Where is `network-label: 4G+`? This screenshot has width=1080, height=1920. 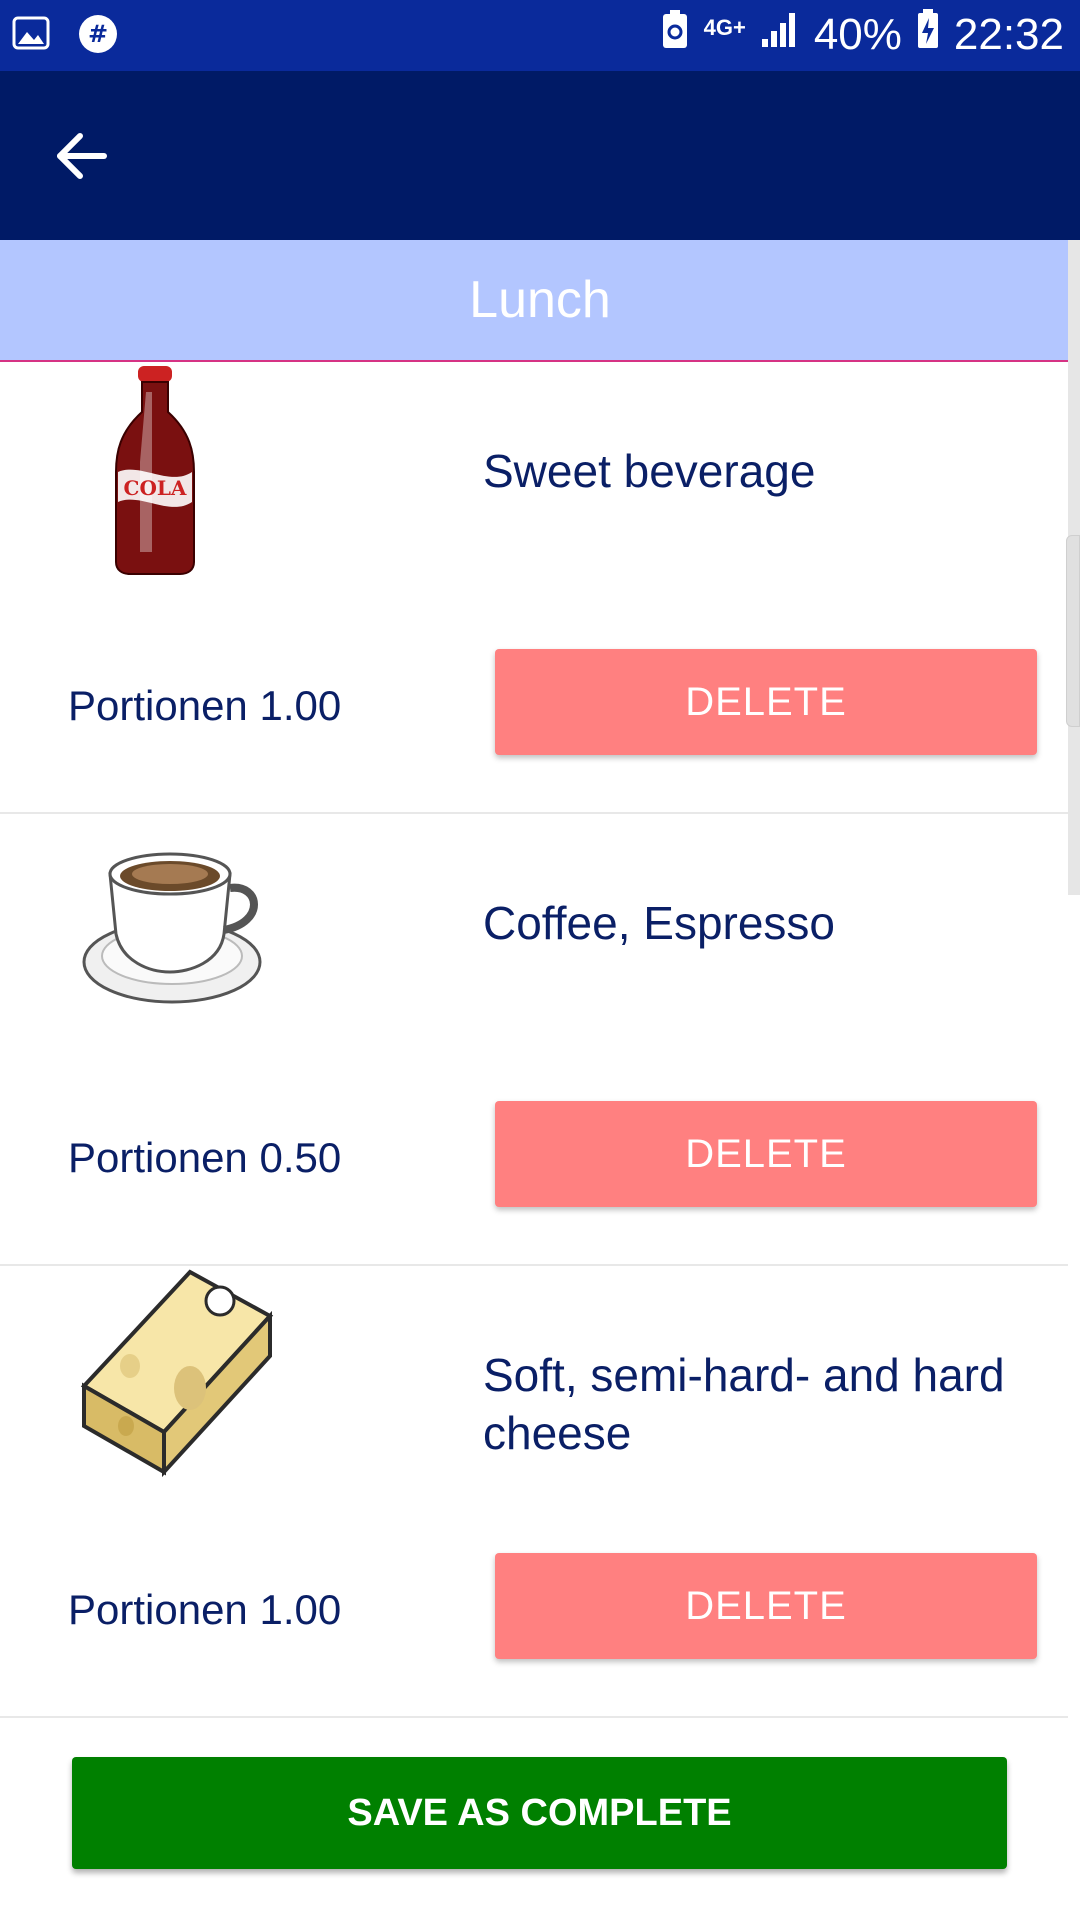
network-label: 4G+ is located at coordinates (724, 27).